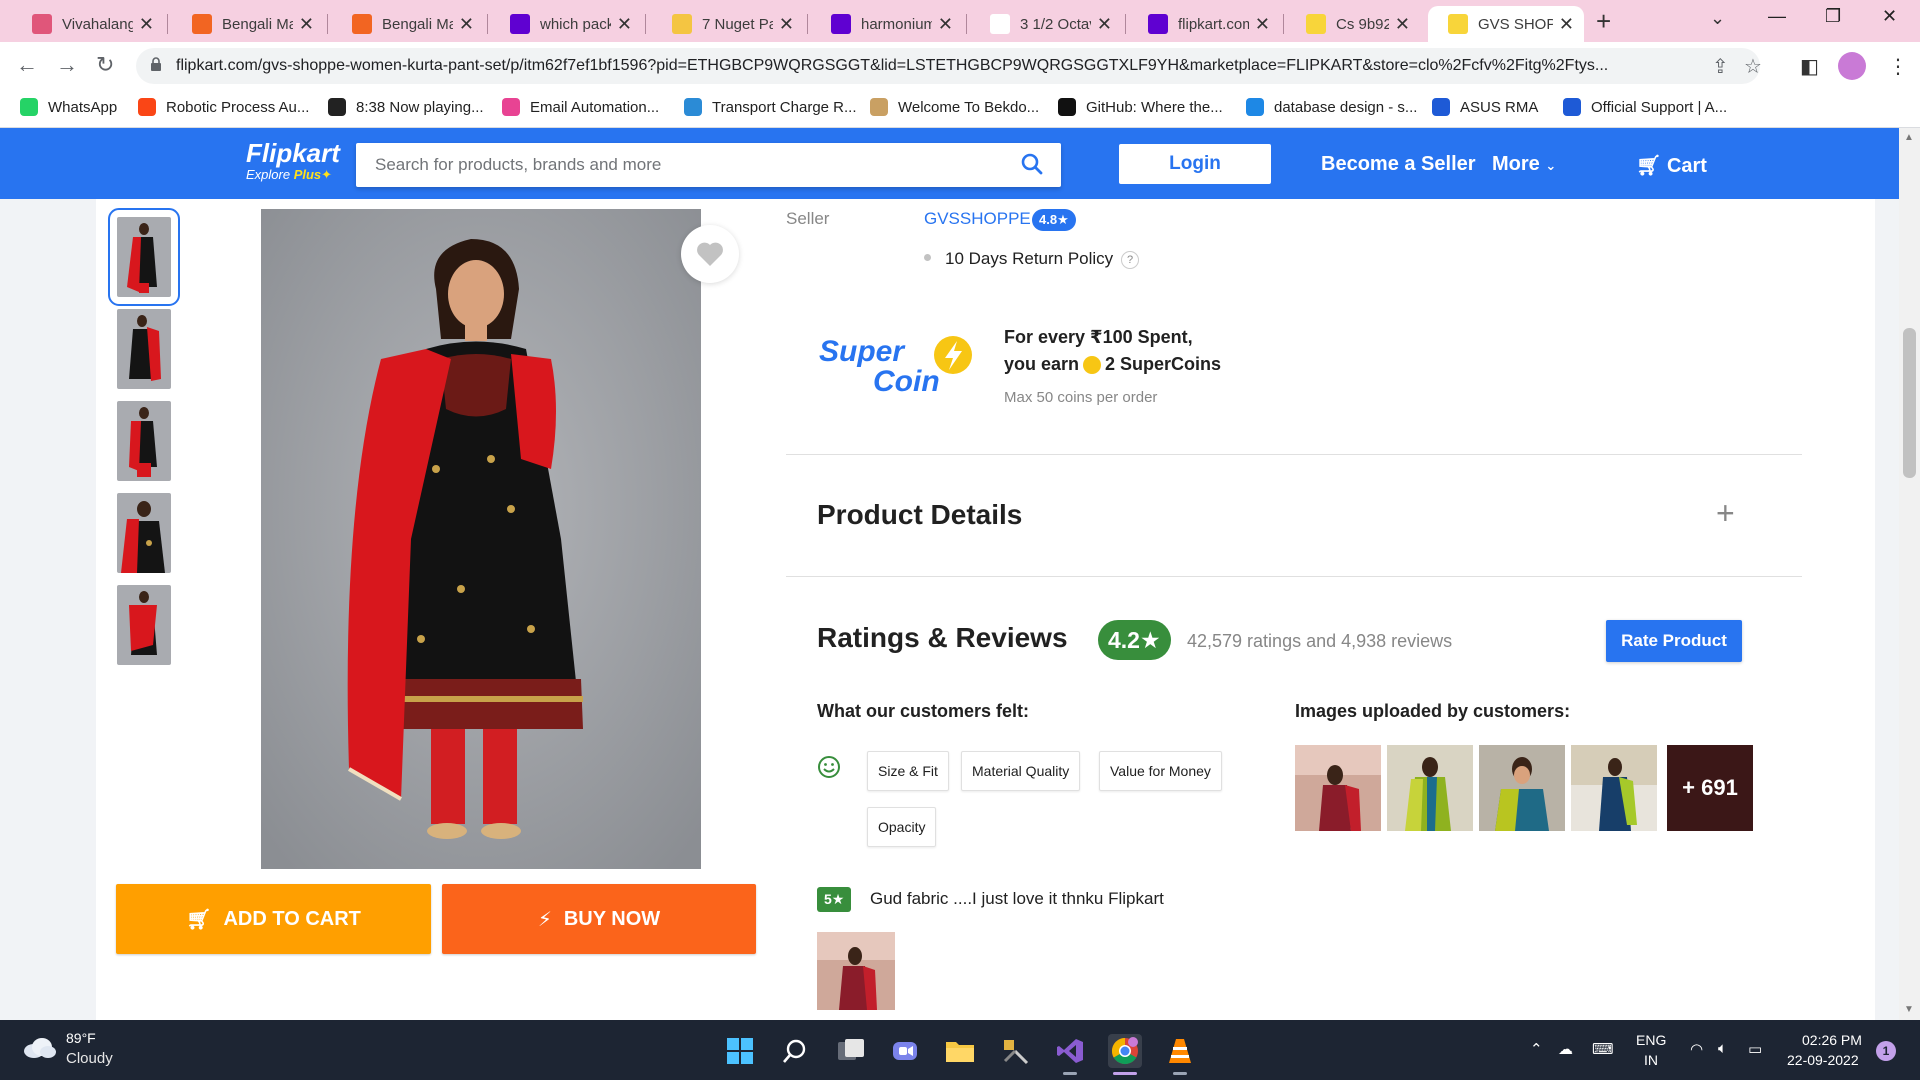 This screenshot has width=1920, height=1080. What do you see at coordinates (1720, 66) in the screenshot?
I see `share-icon: ⇪` at bounding box center [1720, 66].